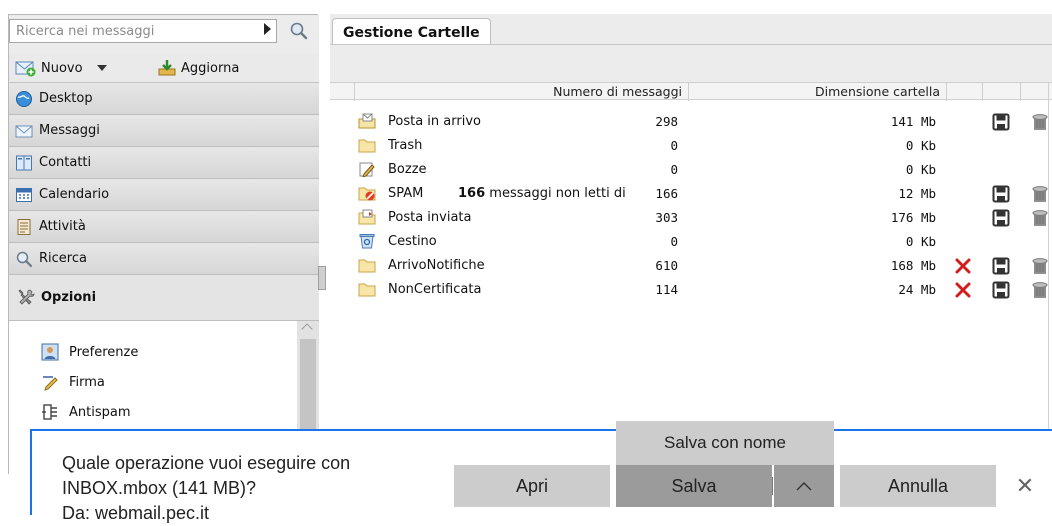 The height and width of the screenshot is (526, 1052). I want to click on download-message-line3: Da: webmail.pec.it, so click(136, 513).